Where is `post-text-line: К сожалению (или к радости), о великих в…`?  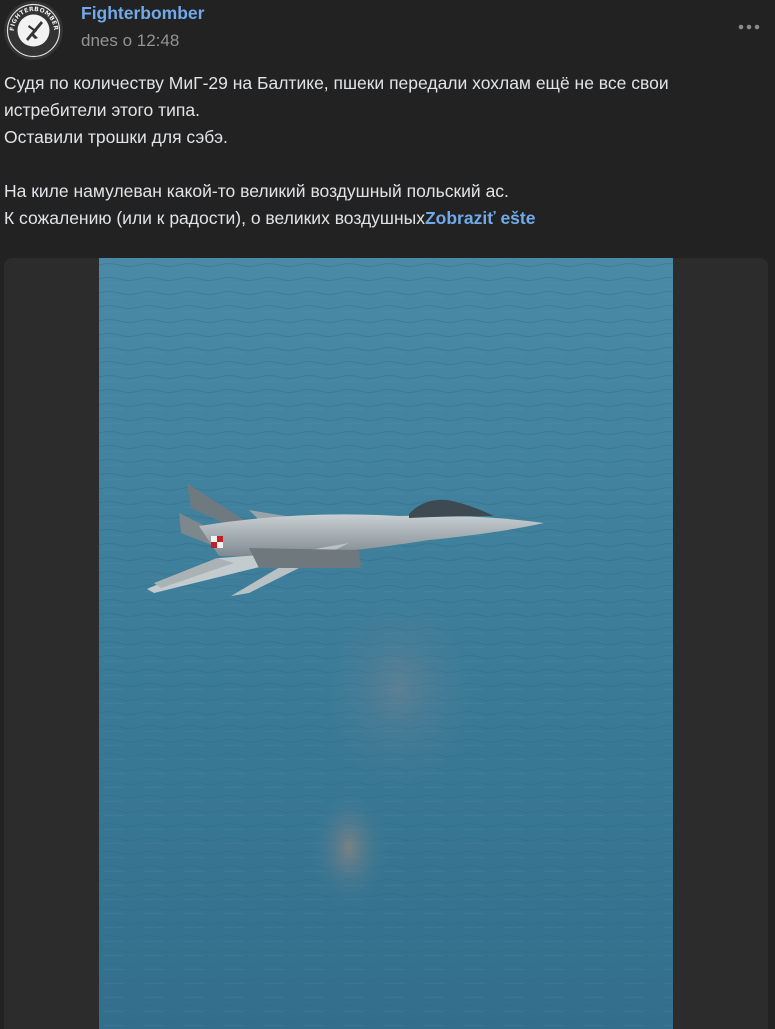
post-text-line: К сожалению (или к радости), о великих в… is located at coordinates (214, 218).